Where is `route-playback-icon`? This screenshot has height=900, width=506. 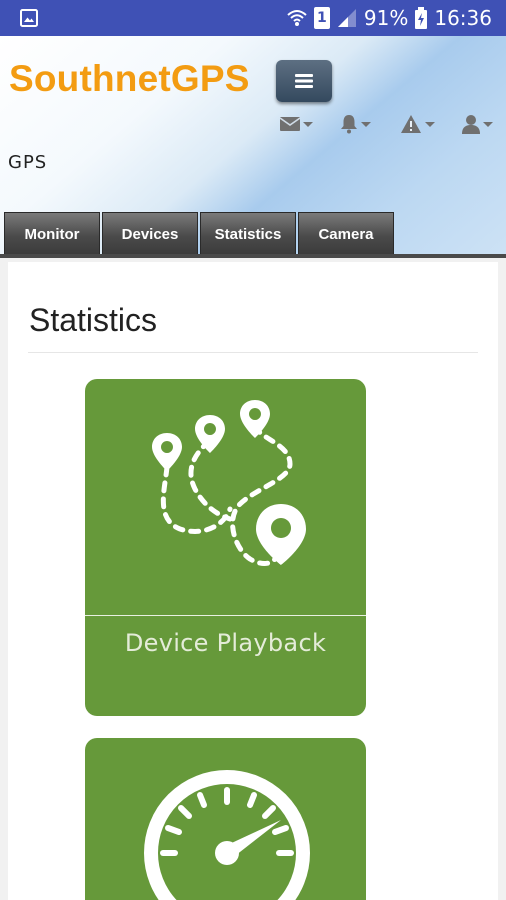 route-playback-icon is located at coordinates (229, 483).